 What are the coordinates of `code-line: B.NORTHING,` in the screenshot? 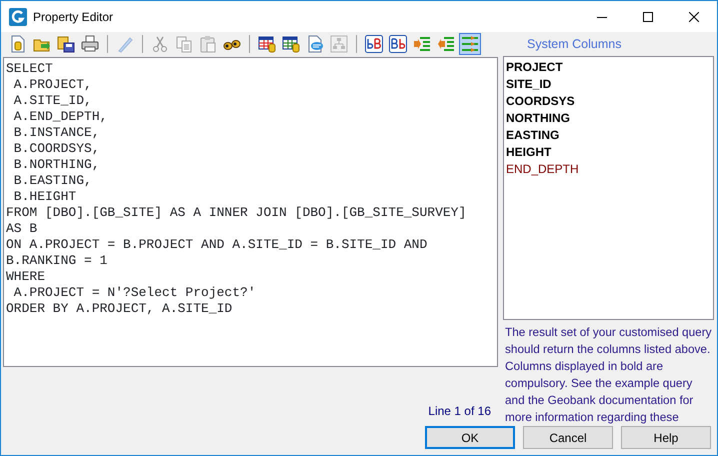 It's located at (56, 165).